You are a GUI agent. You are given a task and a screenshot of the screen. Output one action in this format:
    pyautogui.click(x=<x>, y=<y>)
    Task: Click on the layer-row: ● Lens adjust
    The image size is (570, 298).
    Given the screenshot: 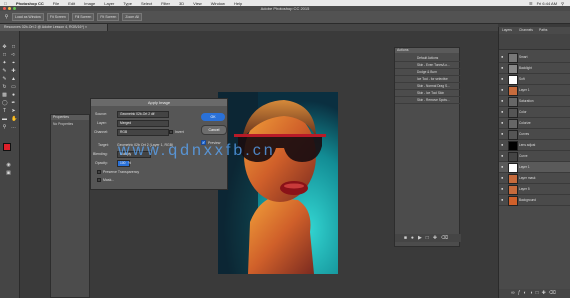 What is the action you would take?
    pyautogui.click(x=534, y=145)
    